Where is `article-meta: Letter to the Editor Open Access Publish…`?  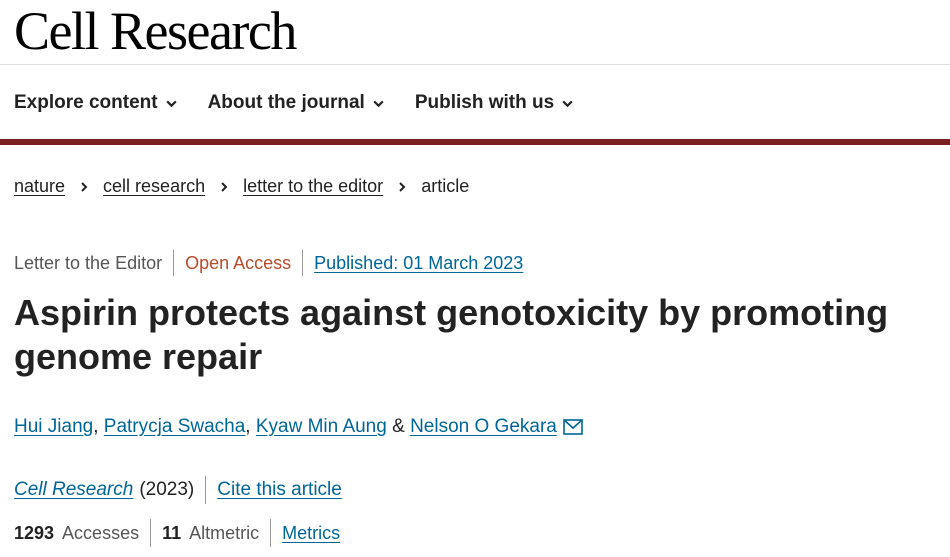 article-meta: Letter to the Editor Open Access Publish… is located at coordinates (268, 263).